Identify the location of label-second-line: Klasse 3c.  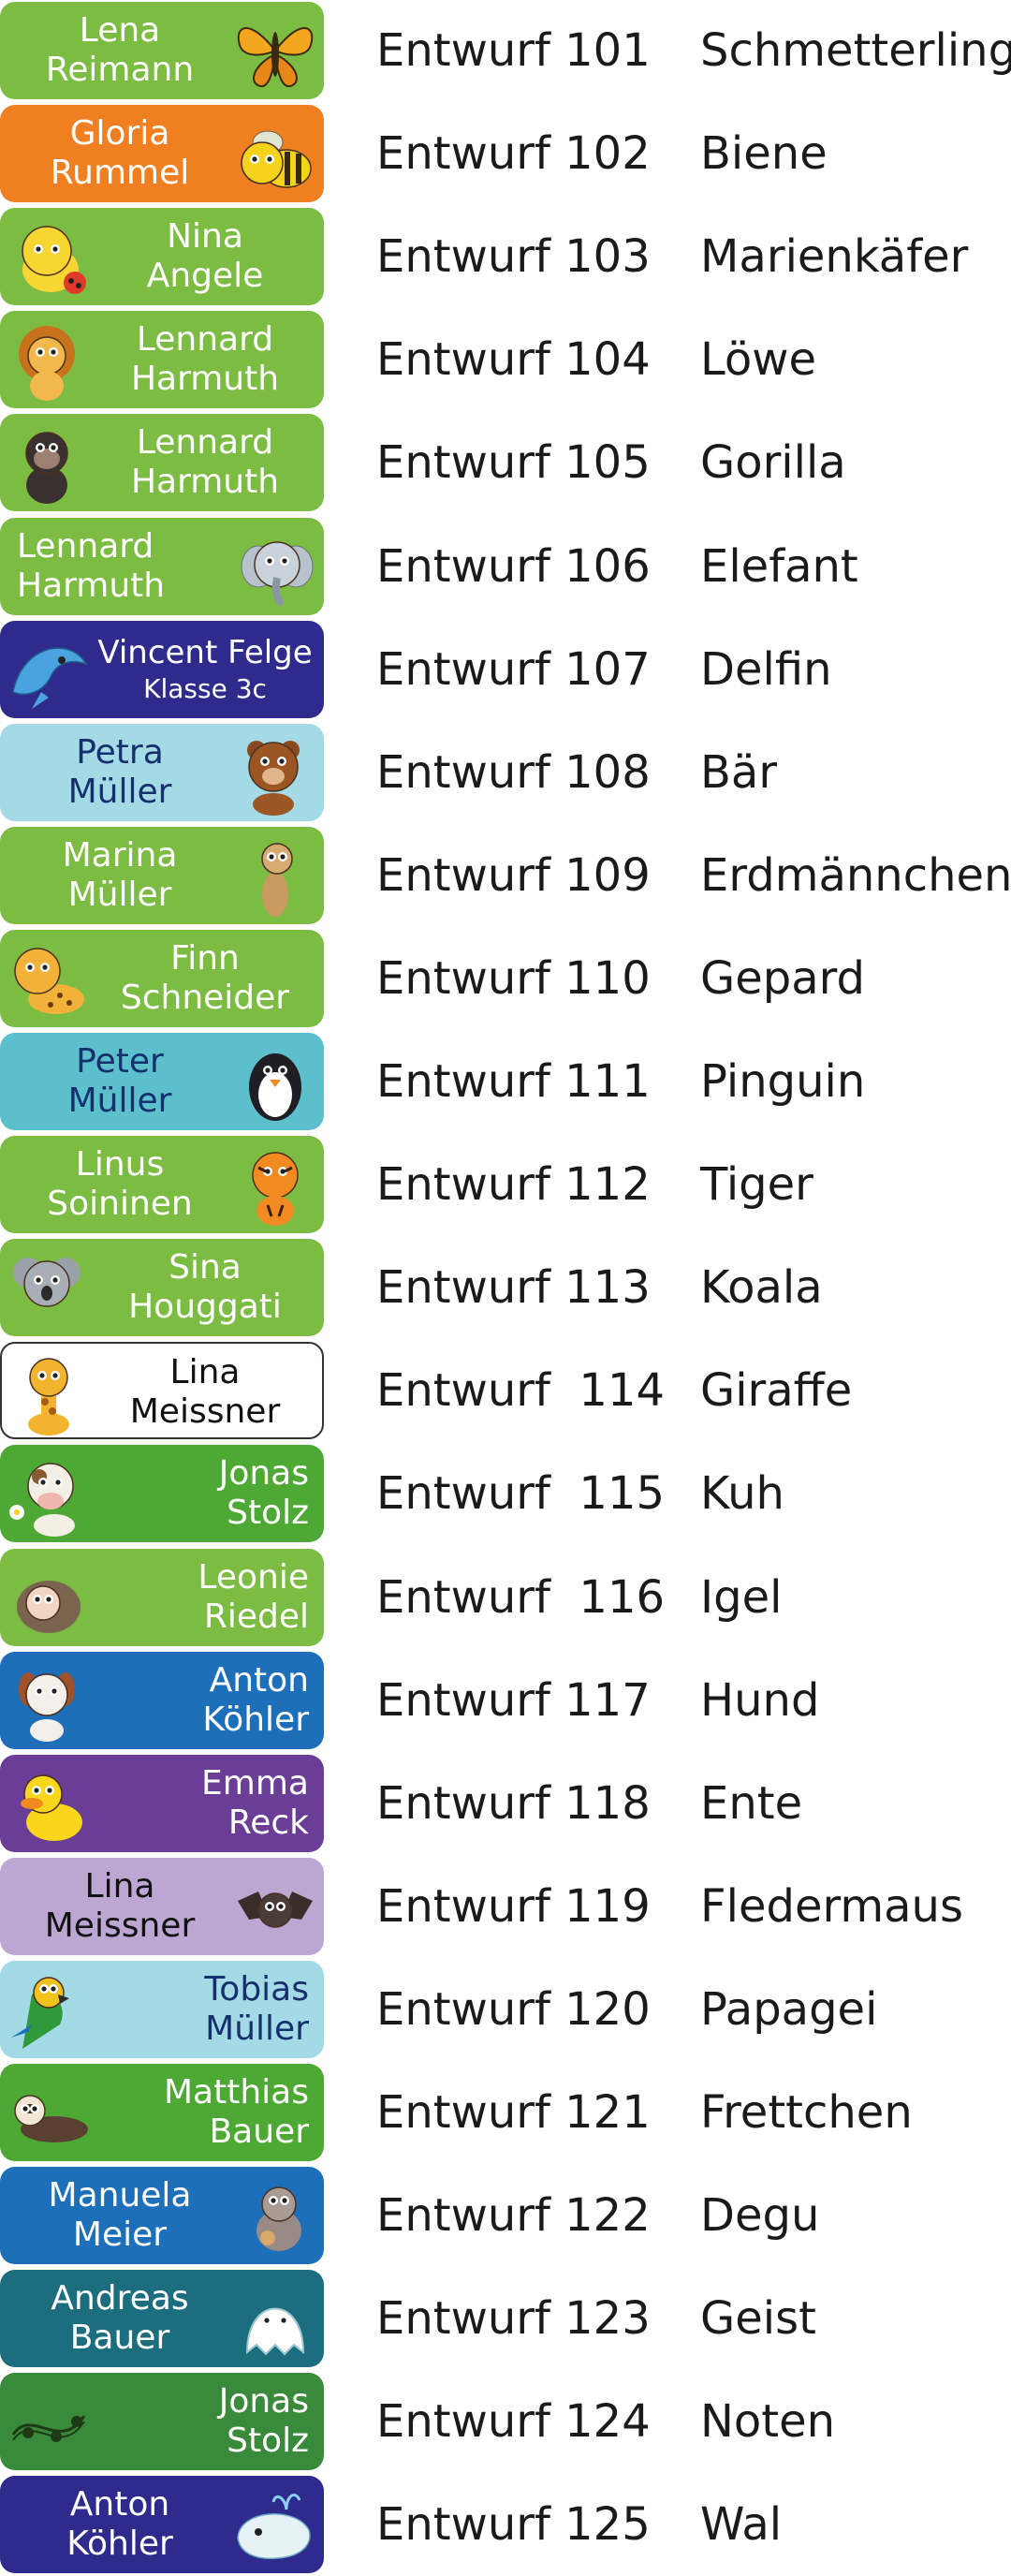
(205, 688).